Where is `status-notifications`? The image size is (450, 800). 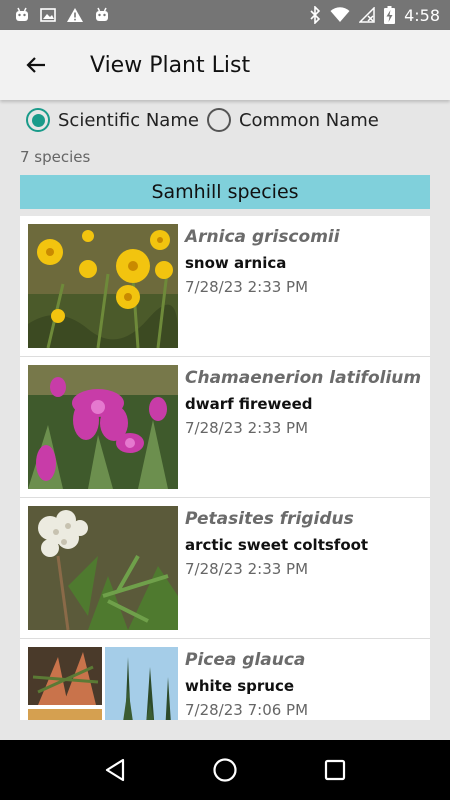
status-notifications is located at coordinates (55, 15).